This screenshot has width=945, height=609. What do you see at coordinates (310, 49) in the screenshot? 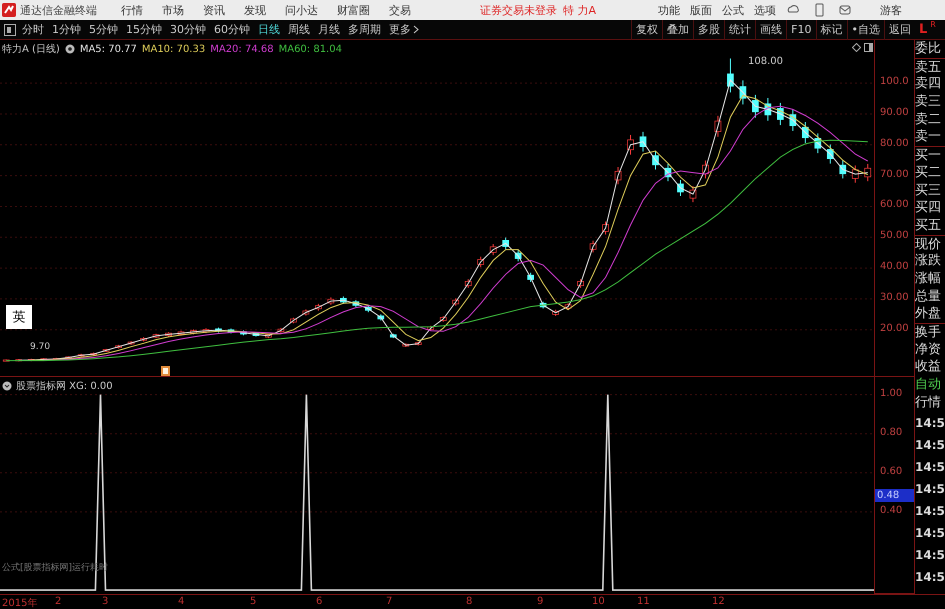
I see `moving-average-value: MA60: 81.04` at bounding box center [310, 49].